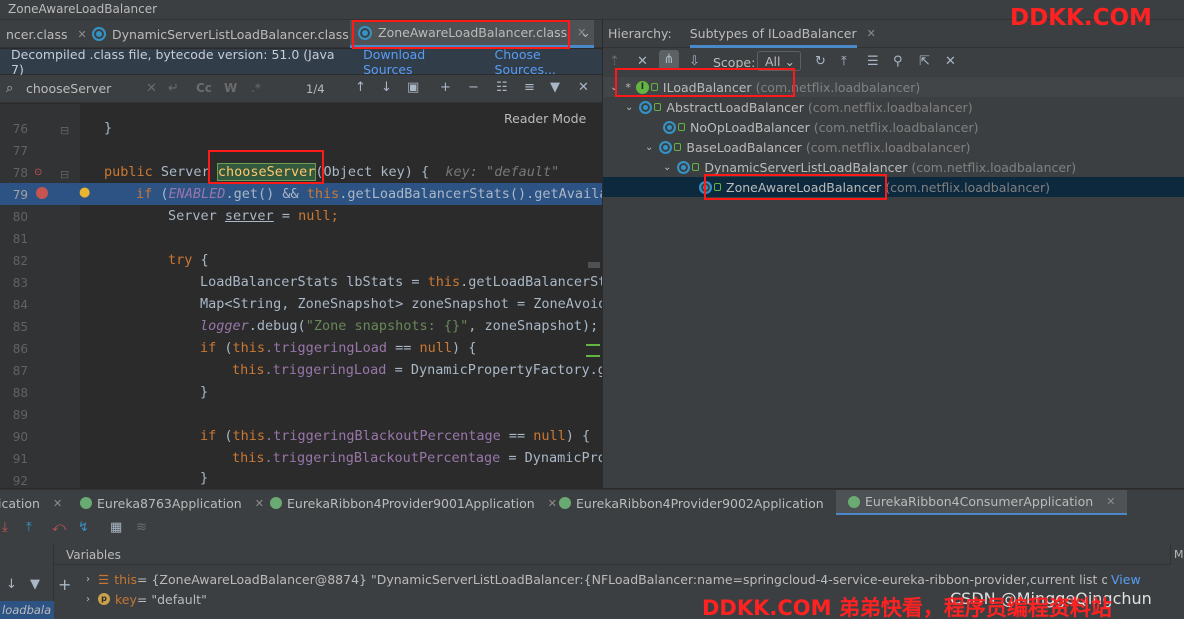 The width and height of the screenshot is (1184, 619). I want to click on step-up-icon: ⤒, so click(29, 527).